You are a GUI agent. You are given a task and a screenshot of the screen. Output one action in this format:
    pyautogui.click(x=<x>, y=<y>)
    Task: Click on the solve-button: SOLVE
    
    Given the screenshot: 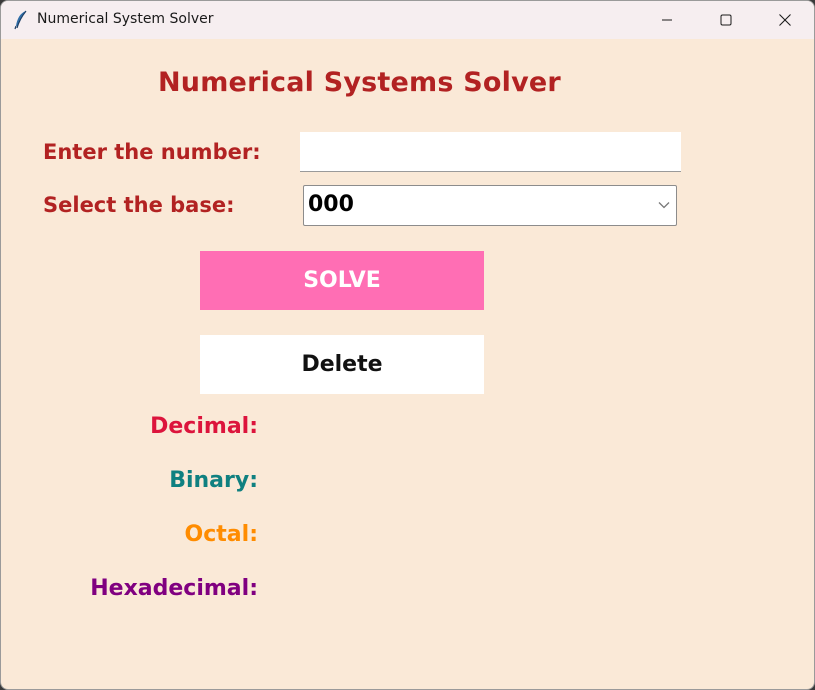 What is the action you would take?
    pyautogui.click(x=342, y=280)
    